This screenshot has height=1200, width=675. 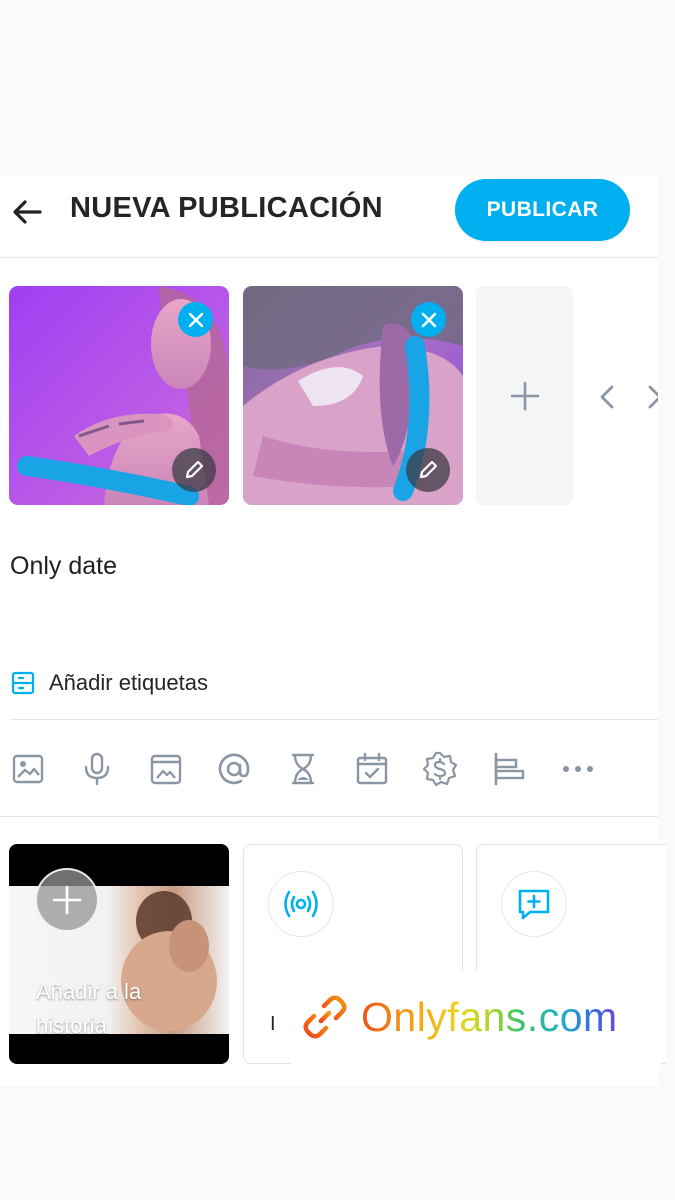 What do you see at coordinates (329, 768) in the screenshot?
I see `post-toolbar` at bounding box center [329, 768].